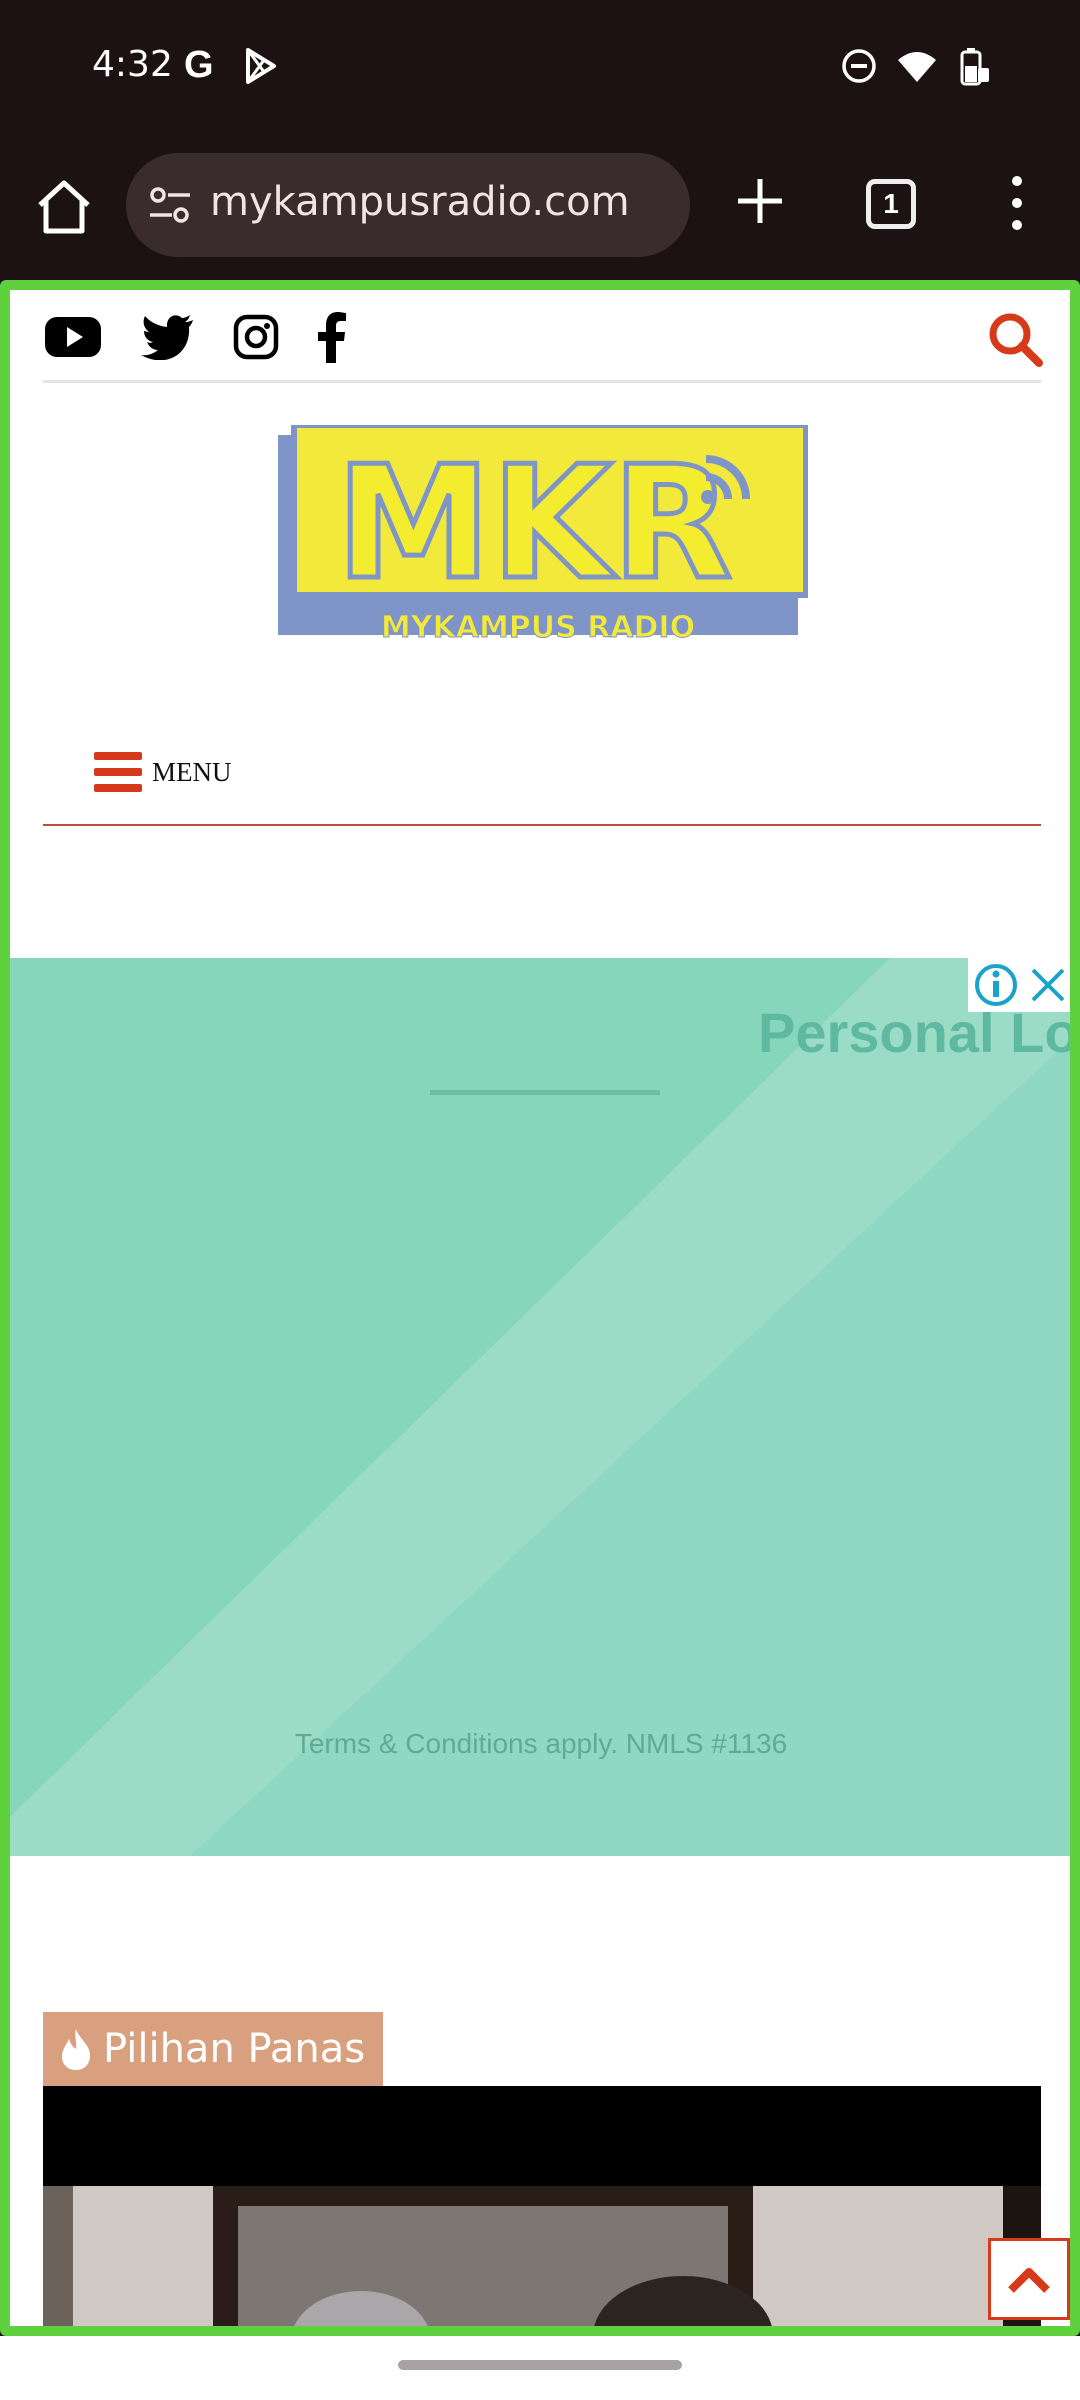 This screenshot has width=1080, height=2400. I want to click on logo-text: MKR, so click(534, 523).